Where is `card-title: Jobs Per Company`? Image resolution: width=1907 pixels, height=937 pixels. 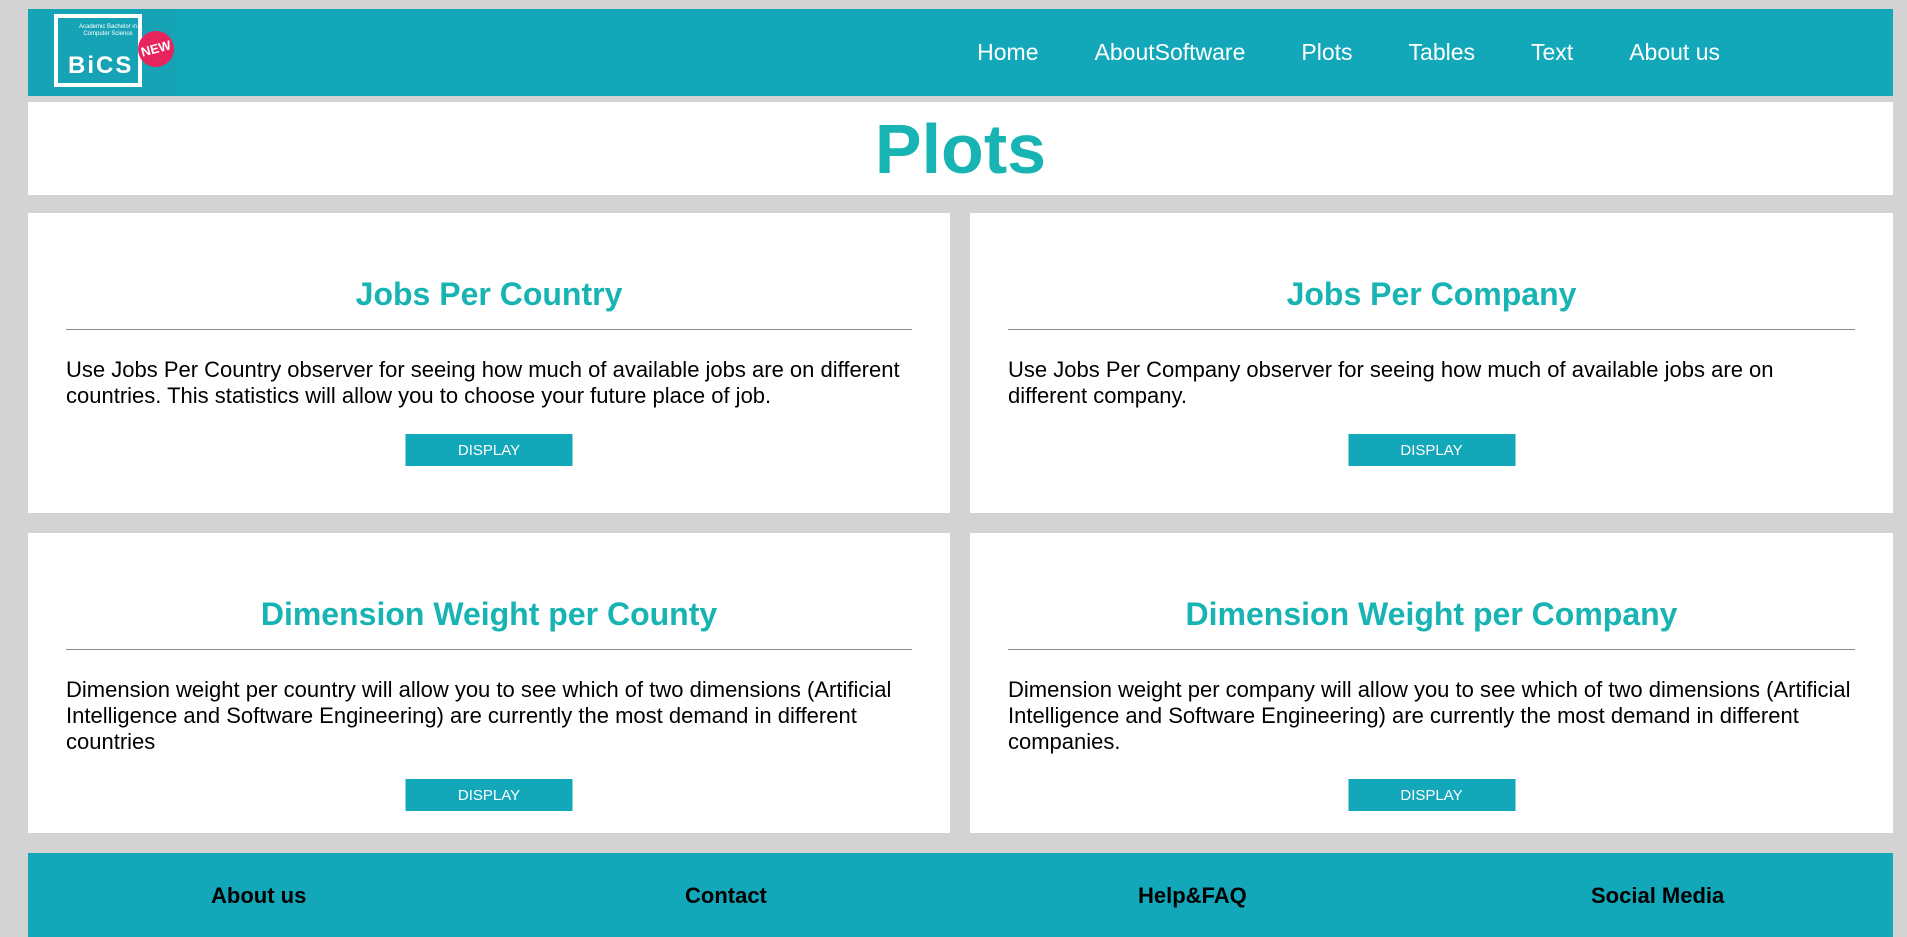
card-title: Jobs Per Company is located at coordinates (1431, 294).